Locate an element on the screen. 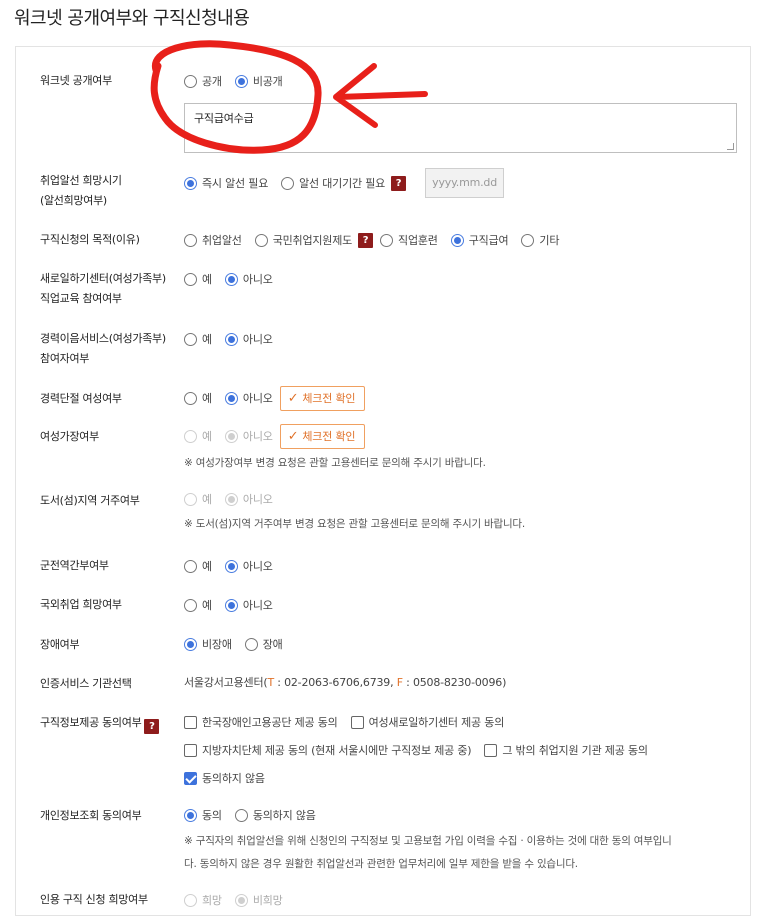  radio-immediate: 즉시 알선 필요 is located at coordinates (226, 183).